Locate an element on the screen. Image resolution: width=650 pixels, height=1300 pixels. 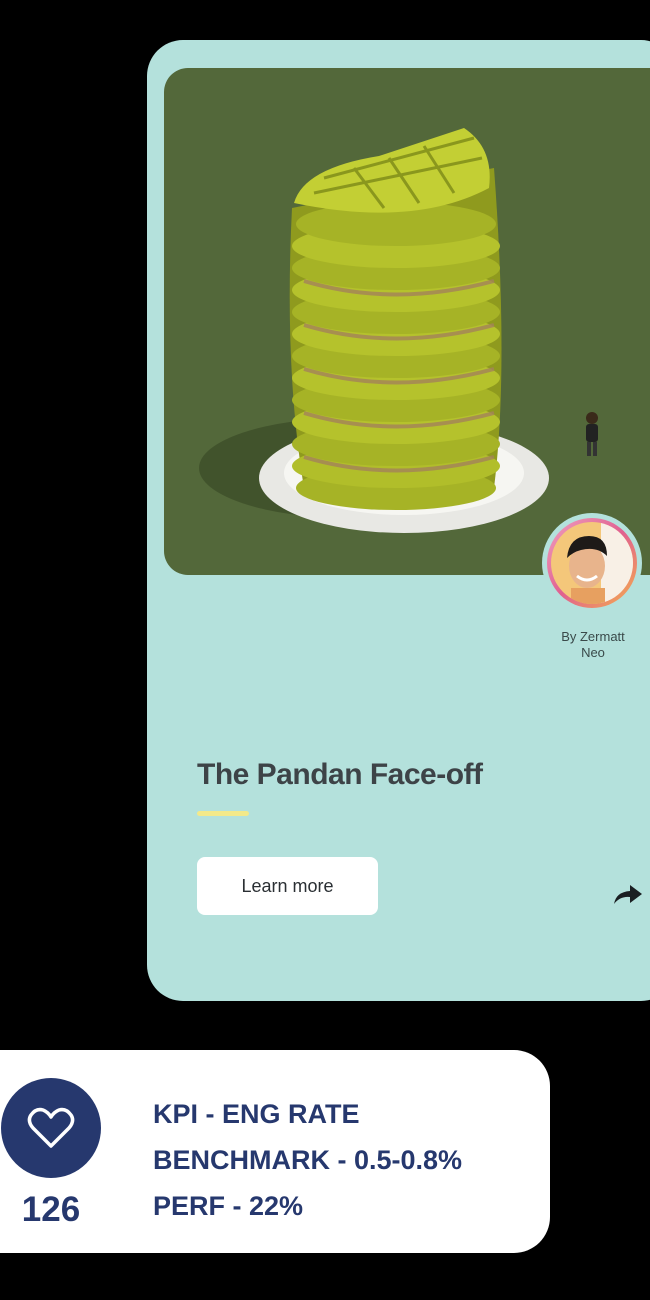
heart-icon is located at coordinates (51, 1127).